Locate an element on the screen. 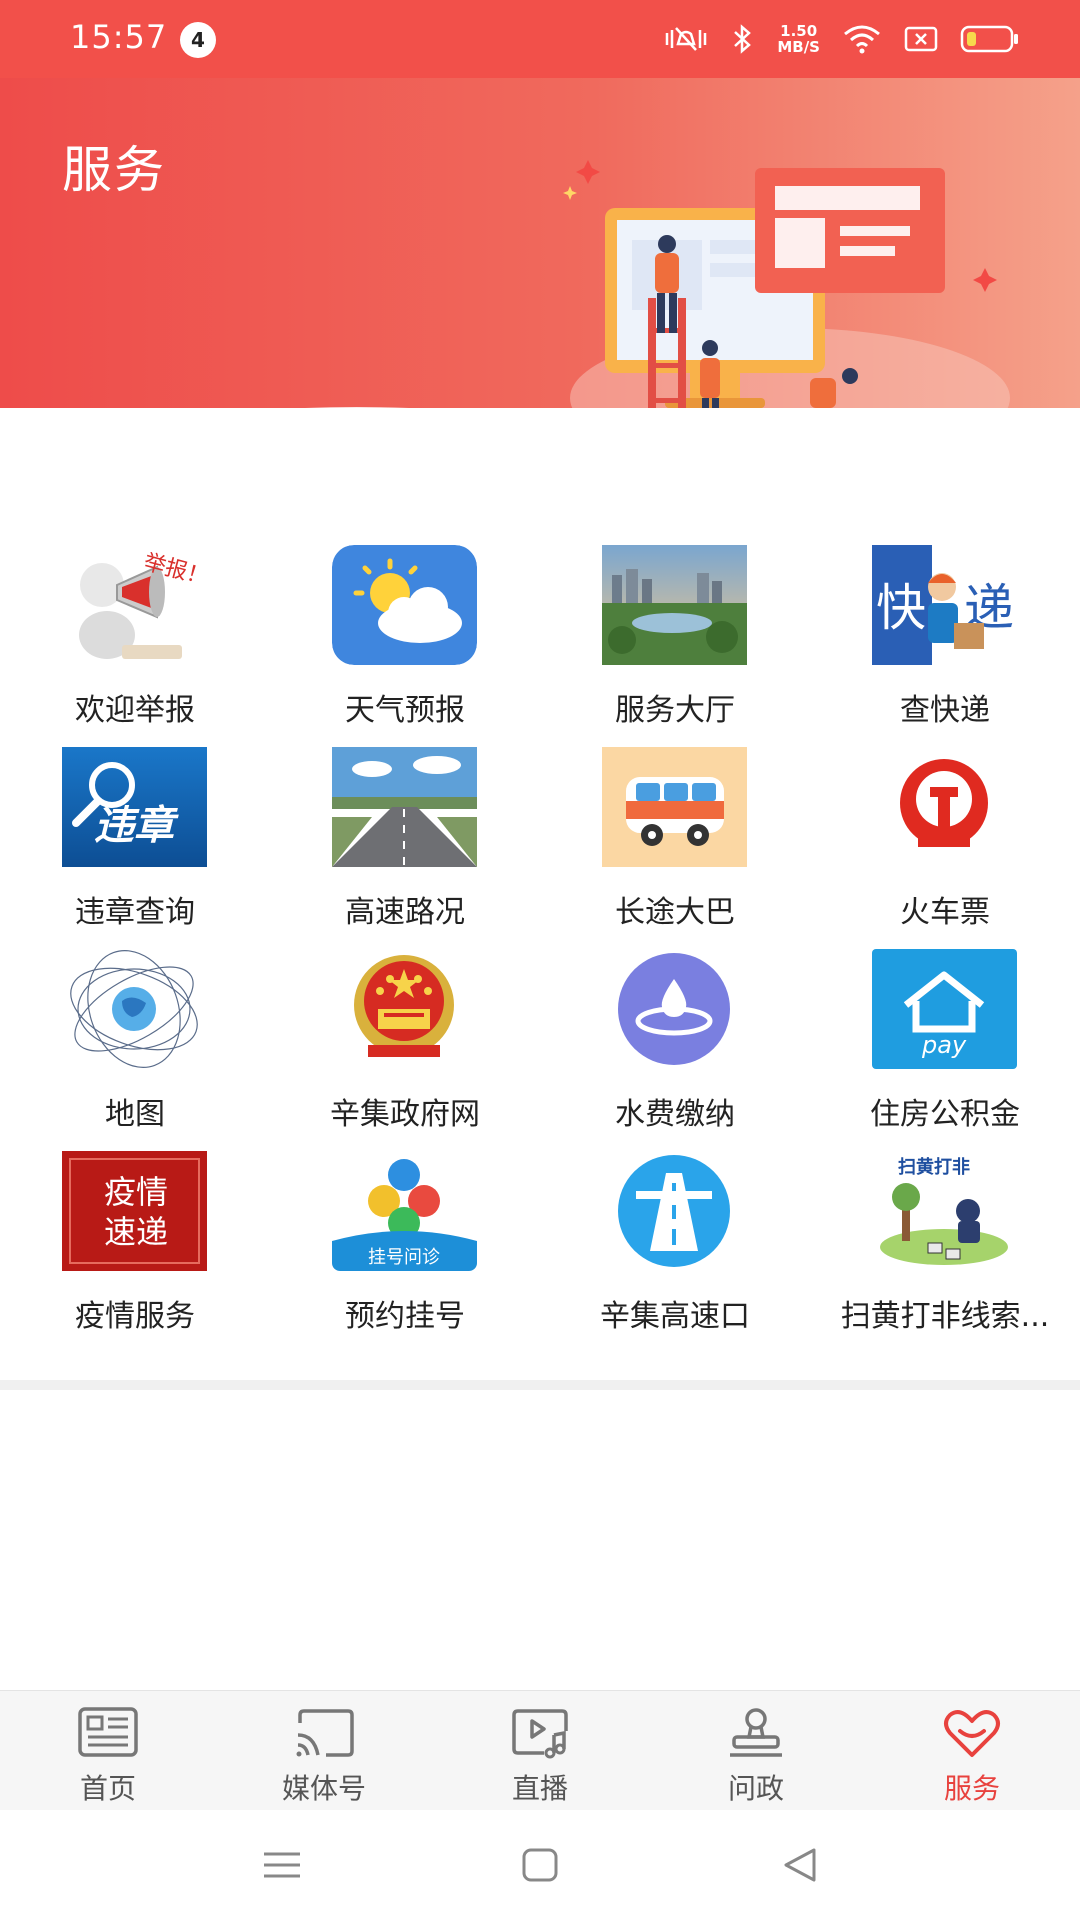 The width and height of the screenshot is (1080, 1920). bus-icon is located at coordinates (674, 807).